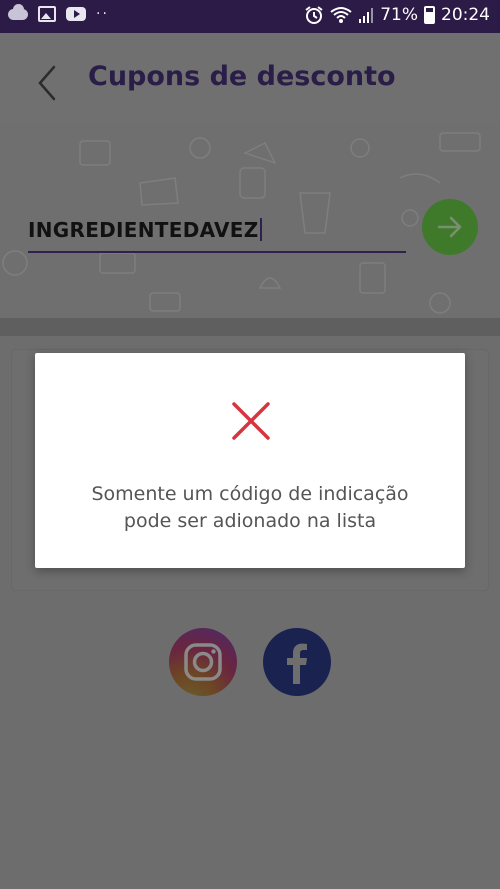  I want to click on signal-icon, so click(366, 15).